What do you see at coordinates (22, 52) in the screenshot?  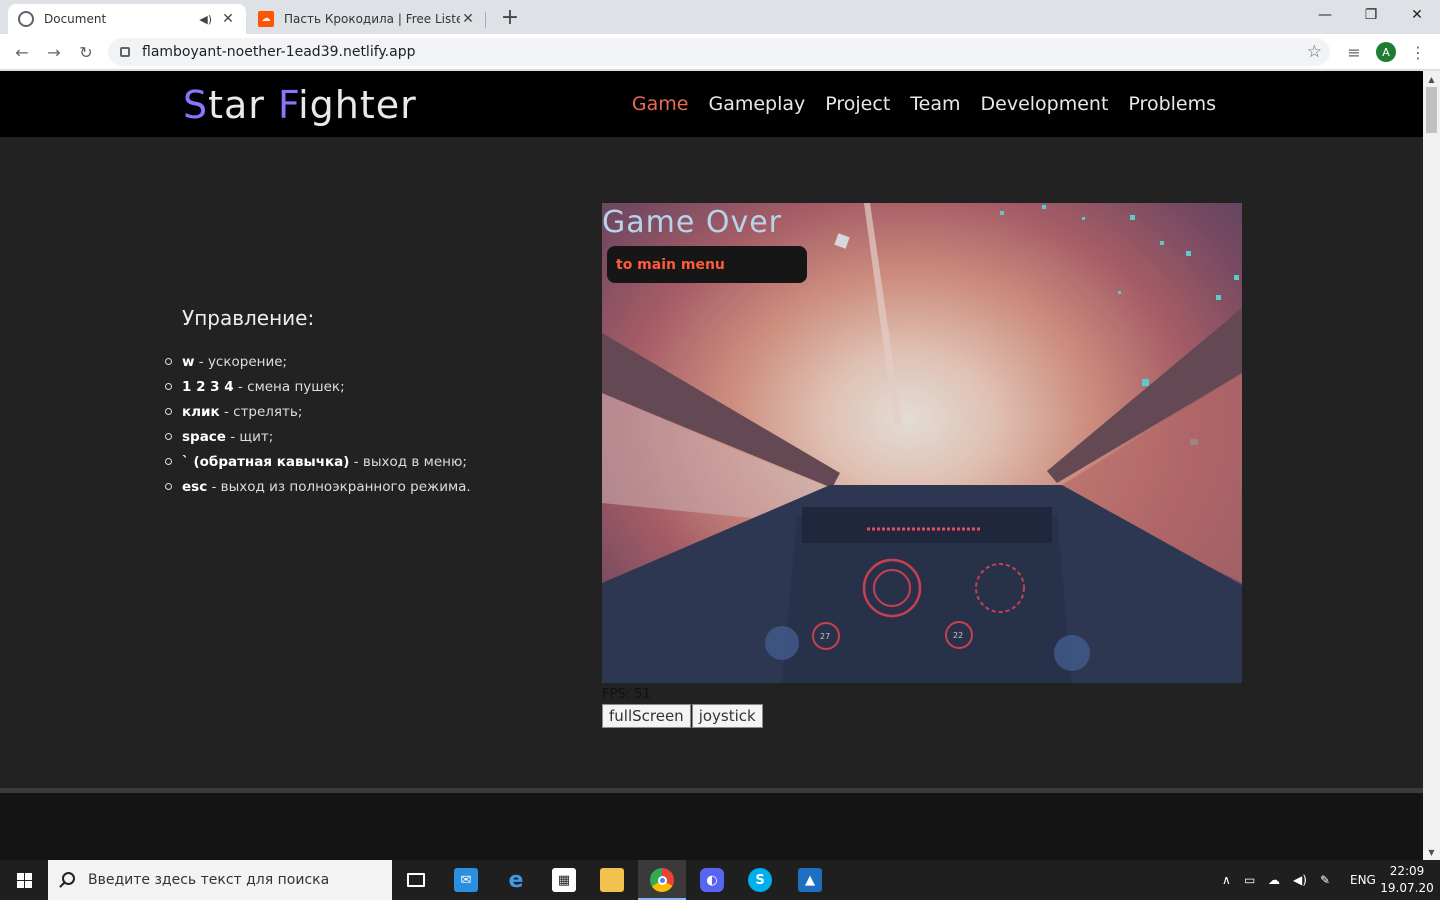 I see `back-arrow-icon: ←` at bounding box center [22, 52].